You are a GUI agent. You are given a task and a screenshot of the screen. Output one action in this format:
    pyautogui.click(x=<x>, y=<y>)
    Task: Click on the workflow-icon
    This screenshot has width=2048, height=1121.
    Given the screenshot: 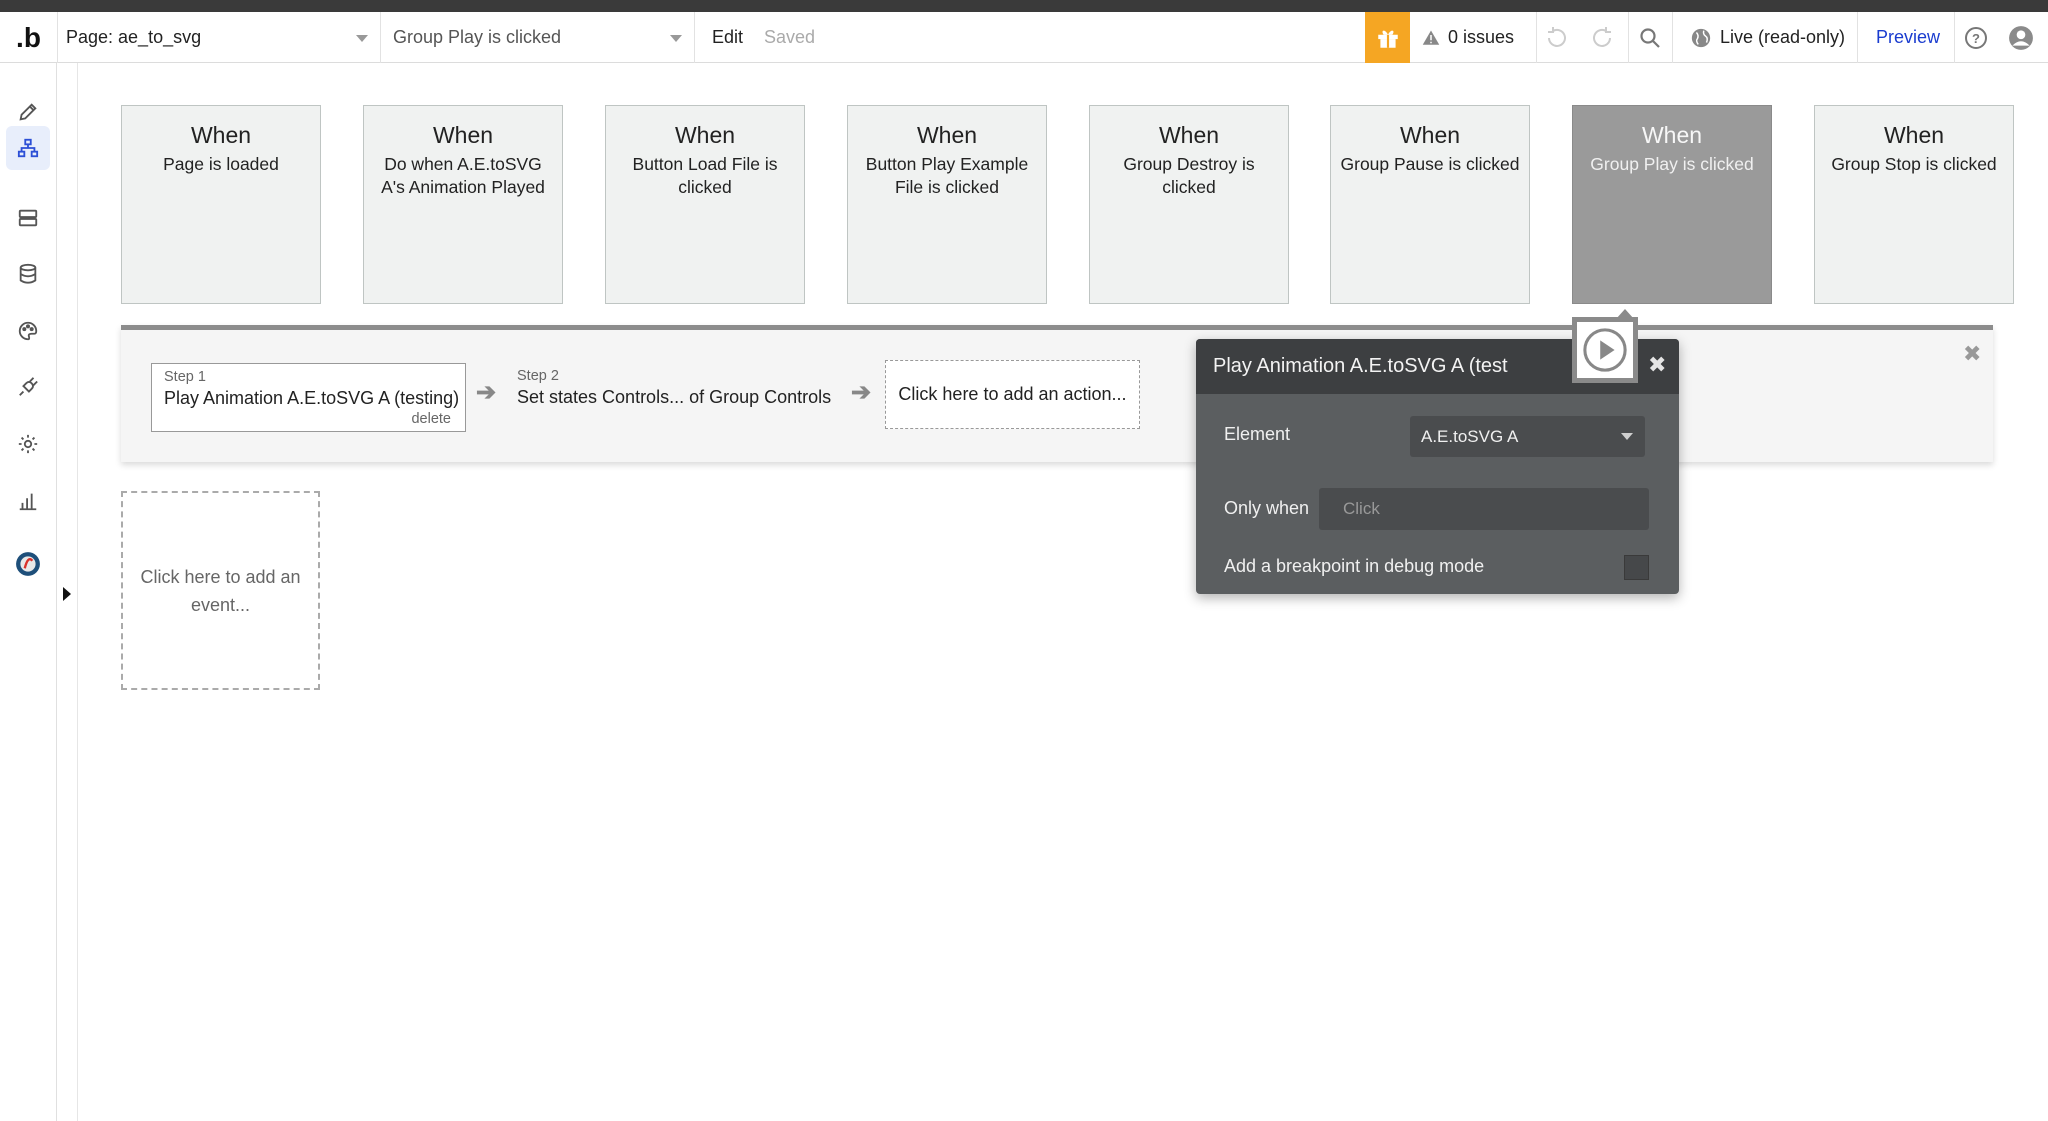 What is the action you would take?
    pyautogui.click(x=28, y=148)
    